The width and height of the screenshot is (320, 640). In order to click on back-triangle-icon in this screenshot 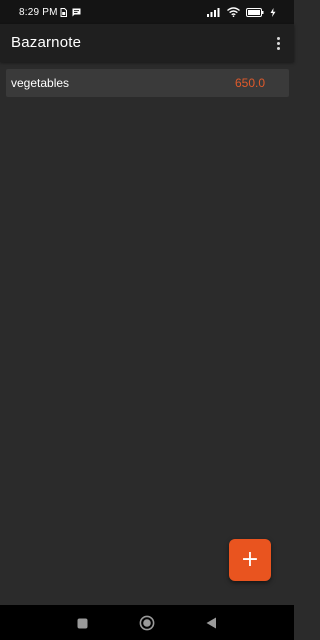, I will do `click(211, 623)`.